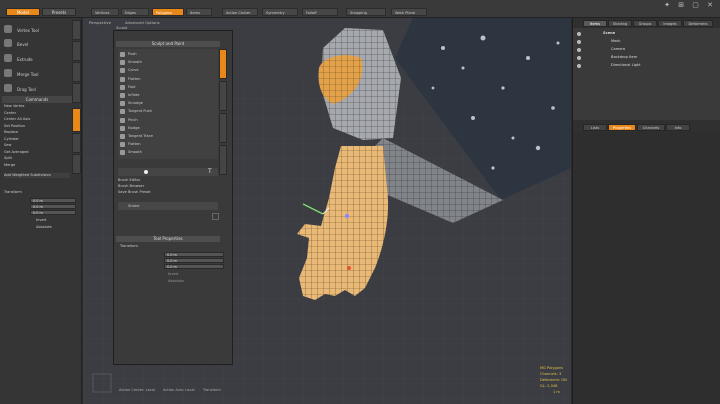 This screenshot has width=720, height=404. What do you see at coordinates (37, 145) in the screenshot?
I see `command-item: Sew` at bounding box center [37, 145].